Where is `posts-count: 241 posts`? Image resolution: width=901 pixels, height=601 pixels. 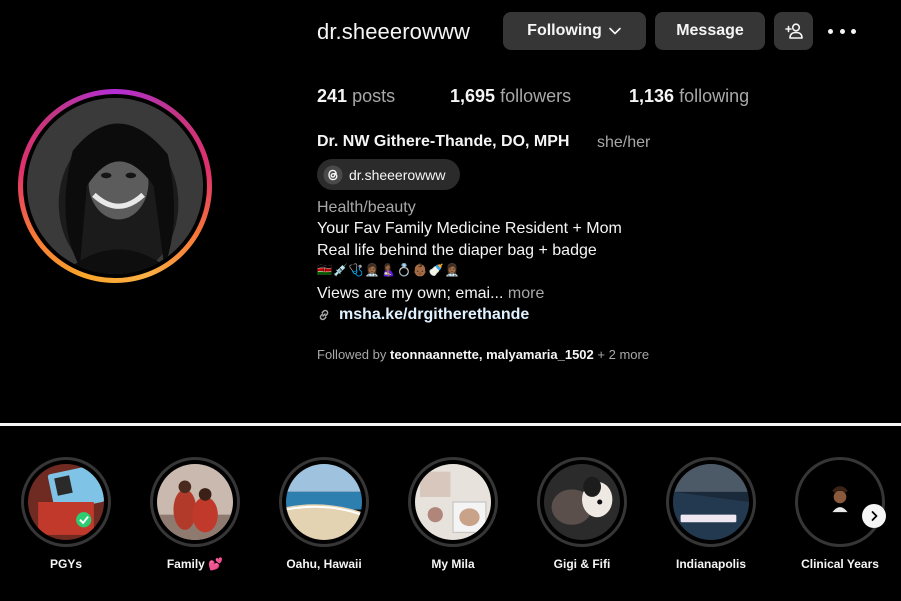 posts-count: 241 posts is located at coordinates (356, 96).